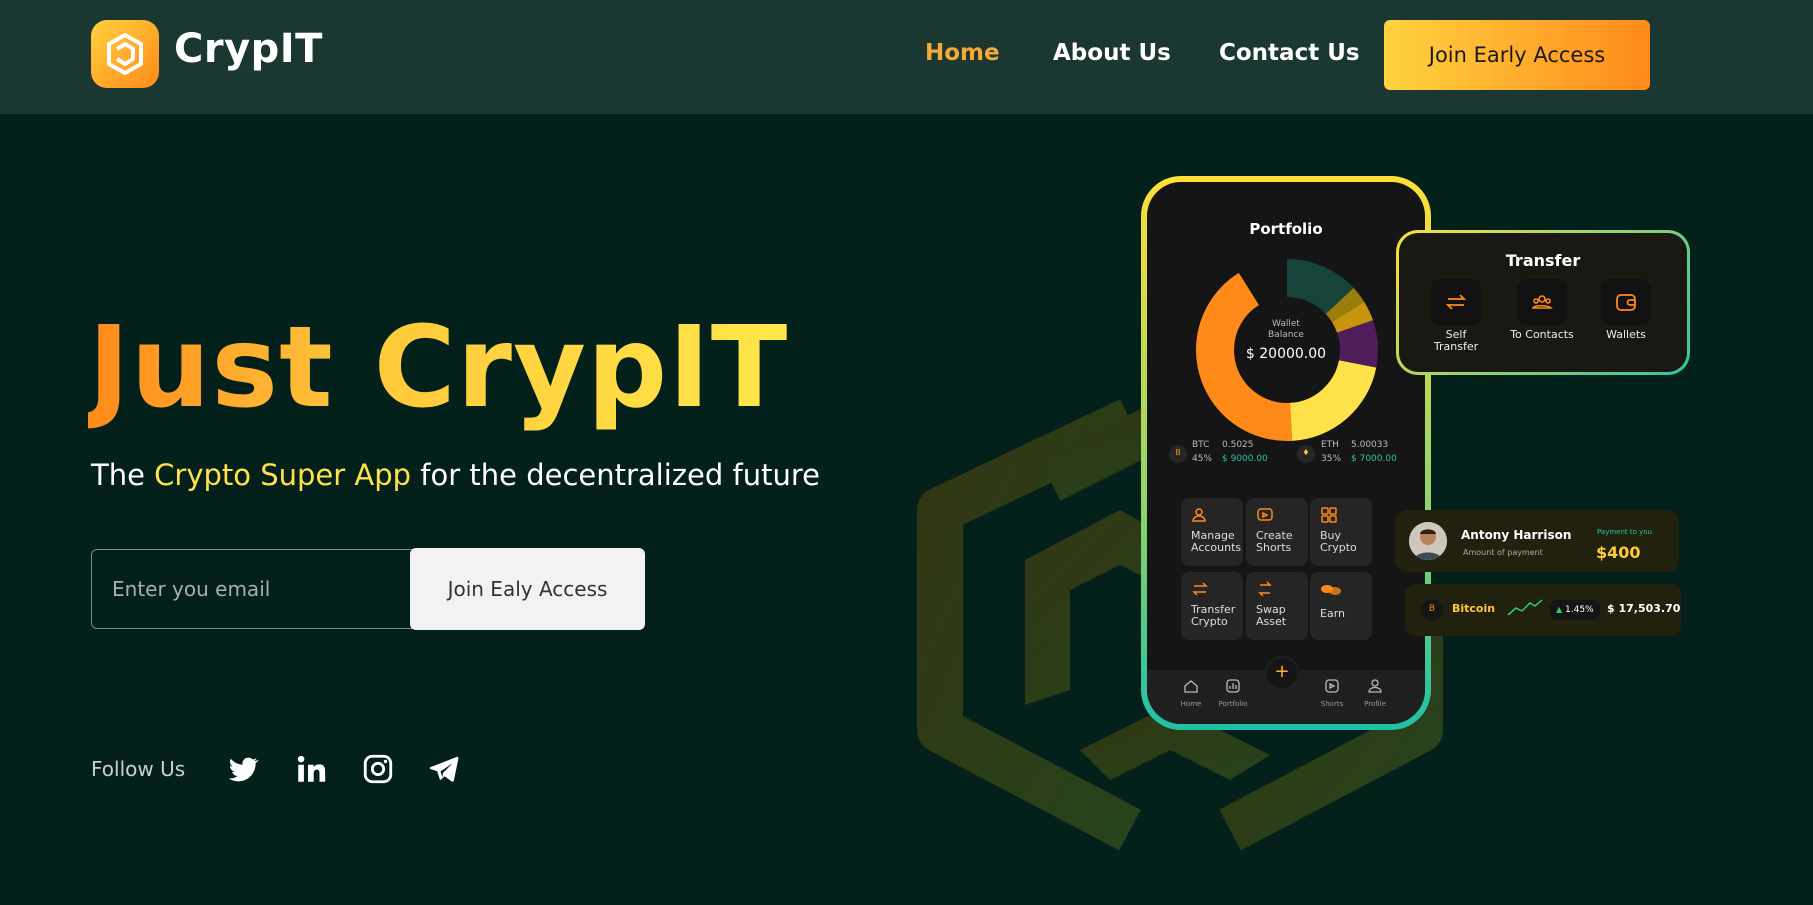 This screenshot has width=1813, height=905. What do you see at coordinates (1233, 686) in the screenshot?
I see `chart-icon` at bounding box center [1233, 686].